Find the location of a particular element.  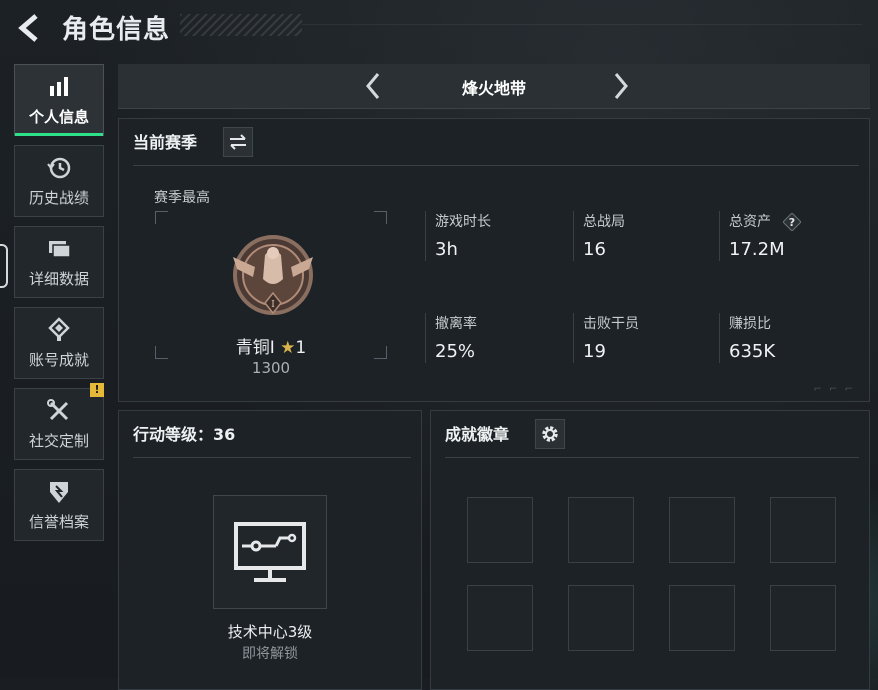

back-arrow-icon is located at coordinates (28, 28).